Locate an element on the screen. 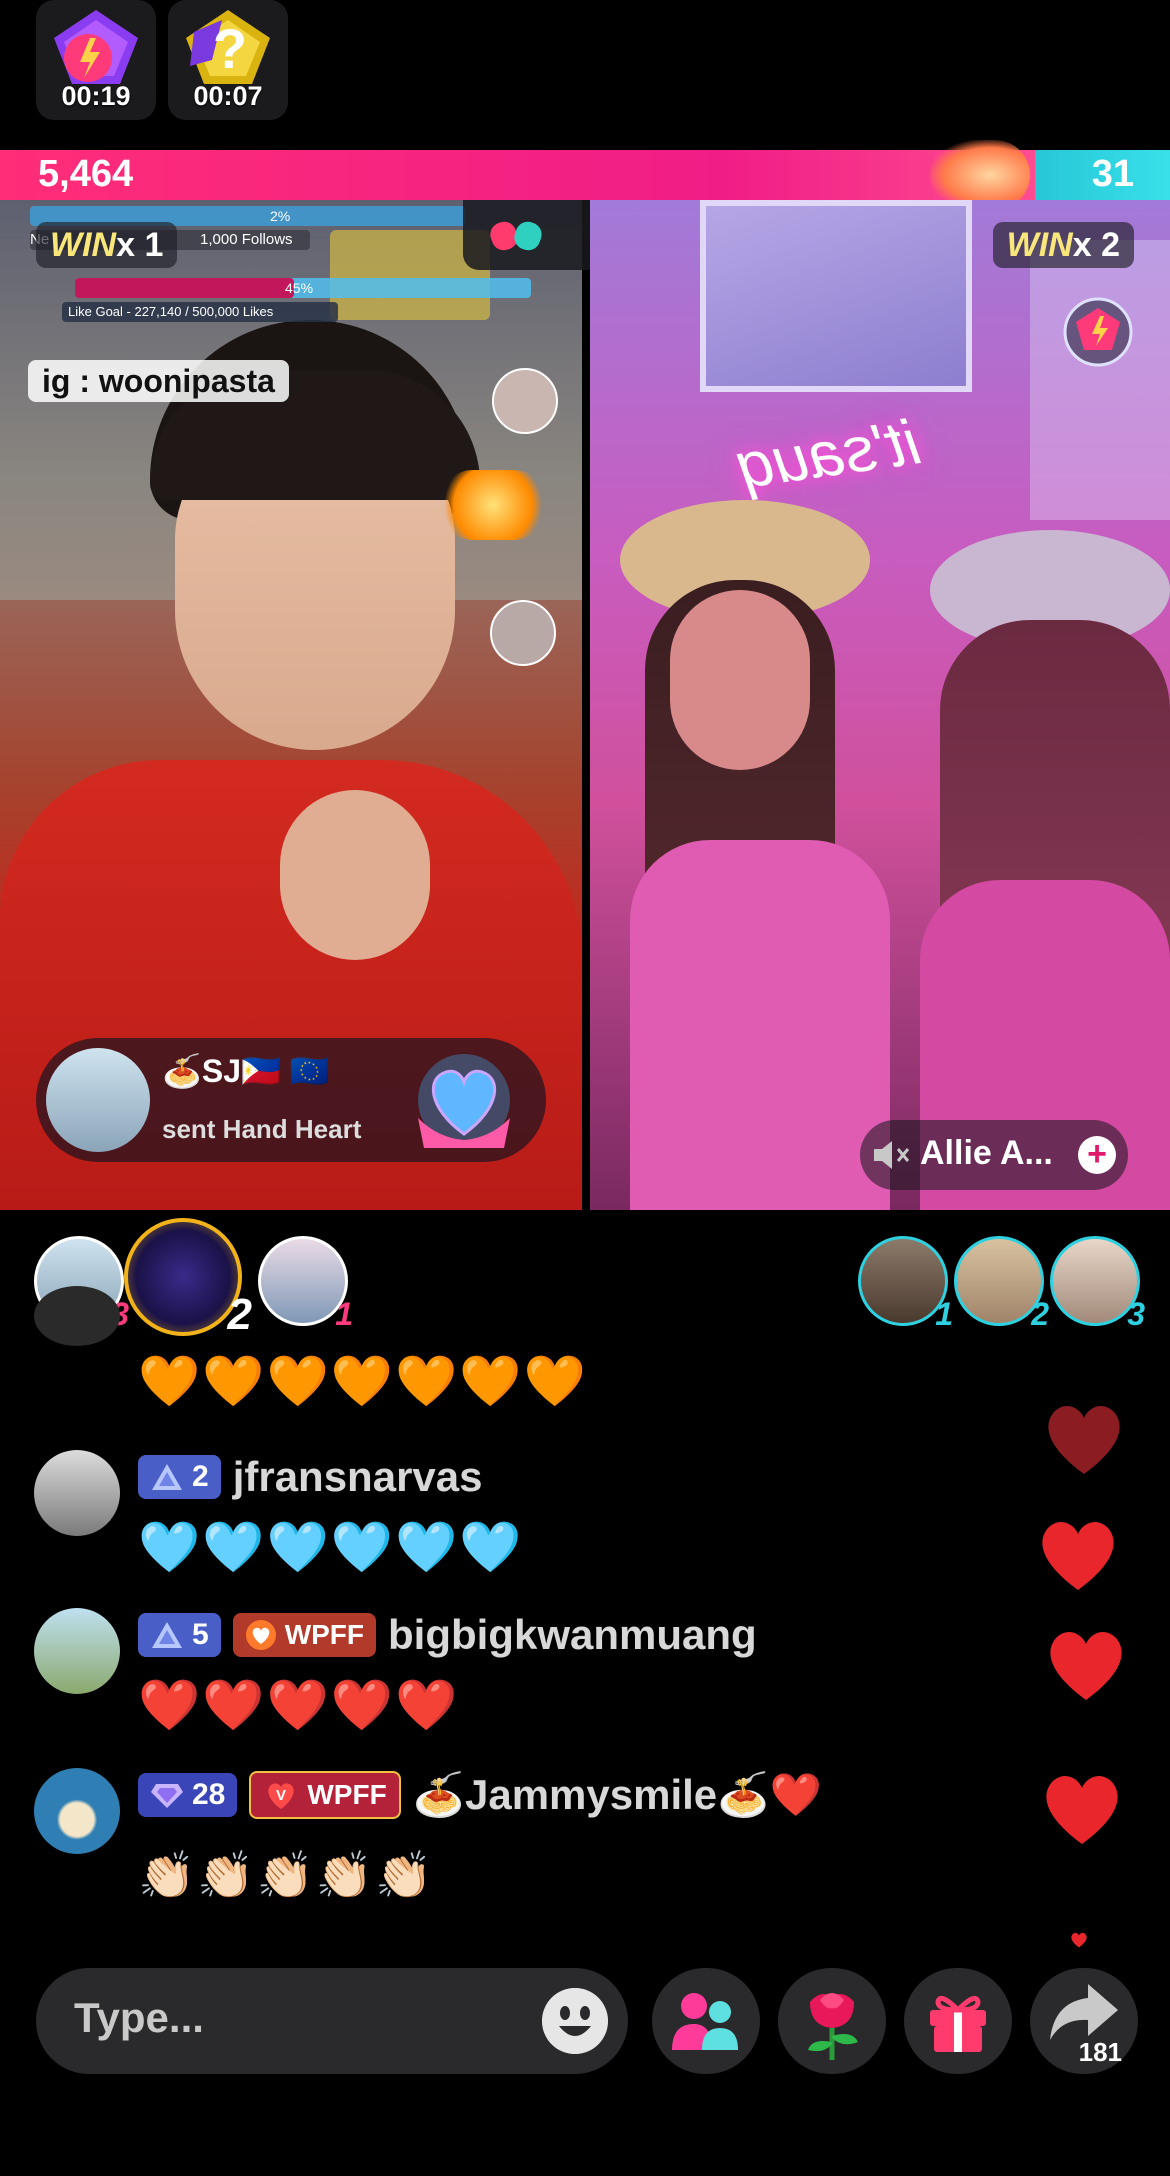  right-win-badge: WINx 2 is located at coordinates (1063, 245).